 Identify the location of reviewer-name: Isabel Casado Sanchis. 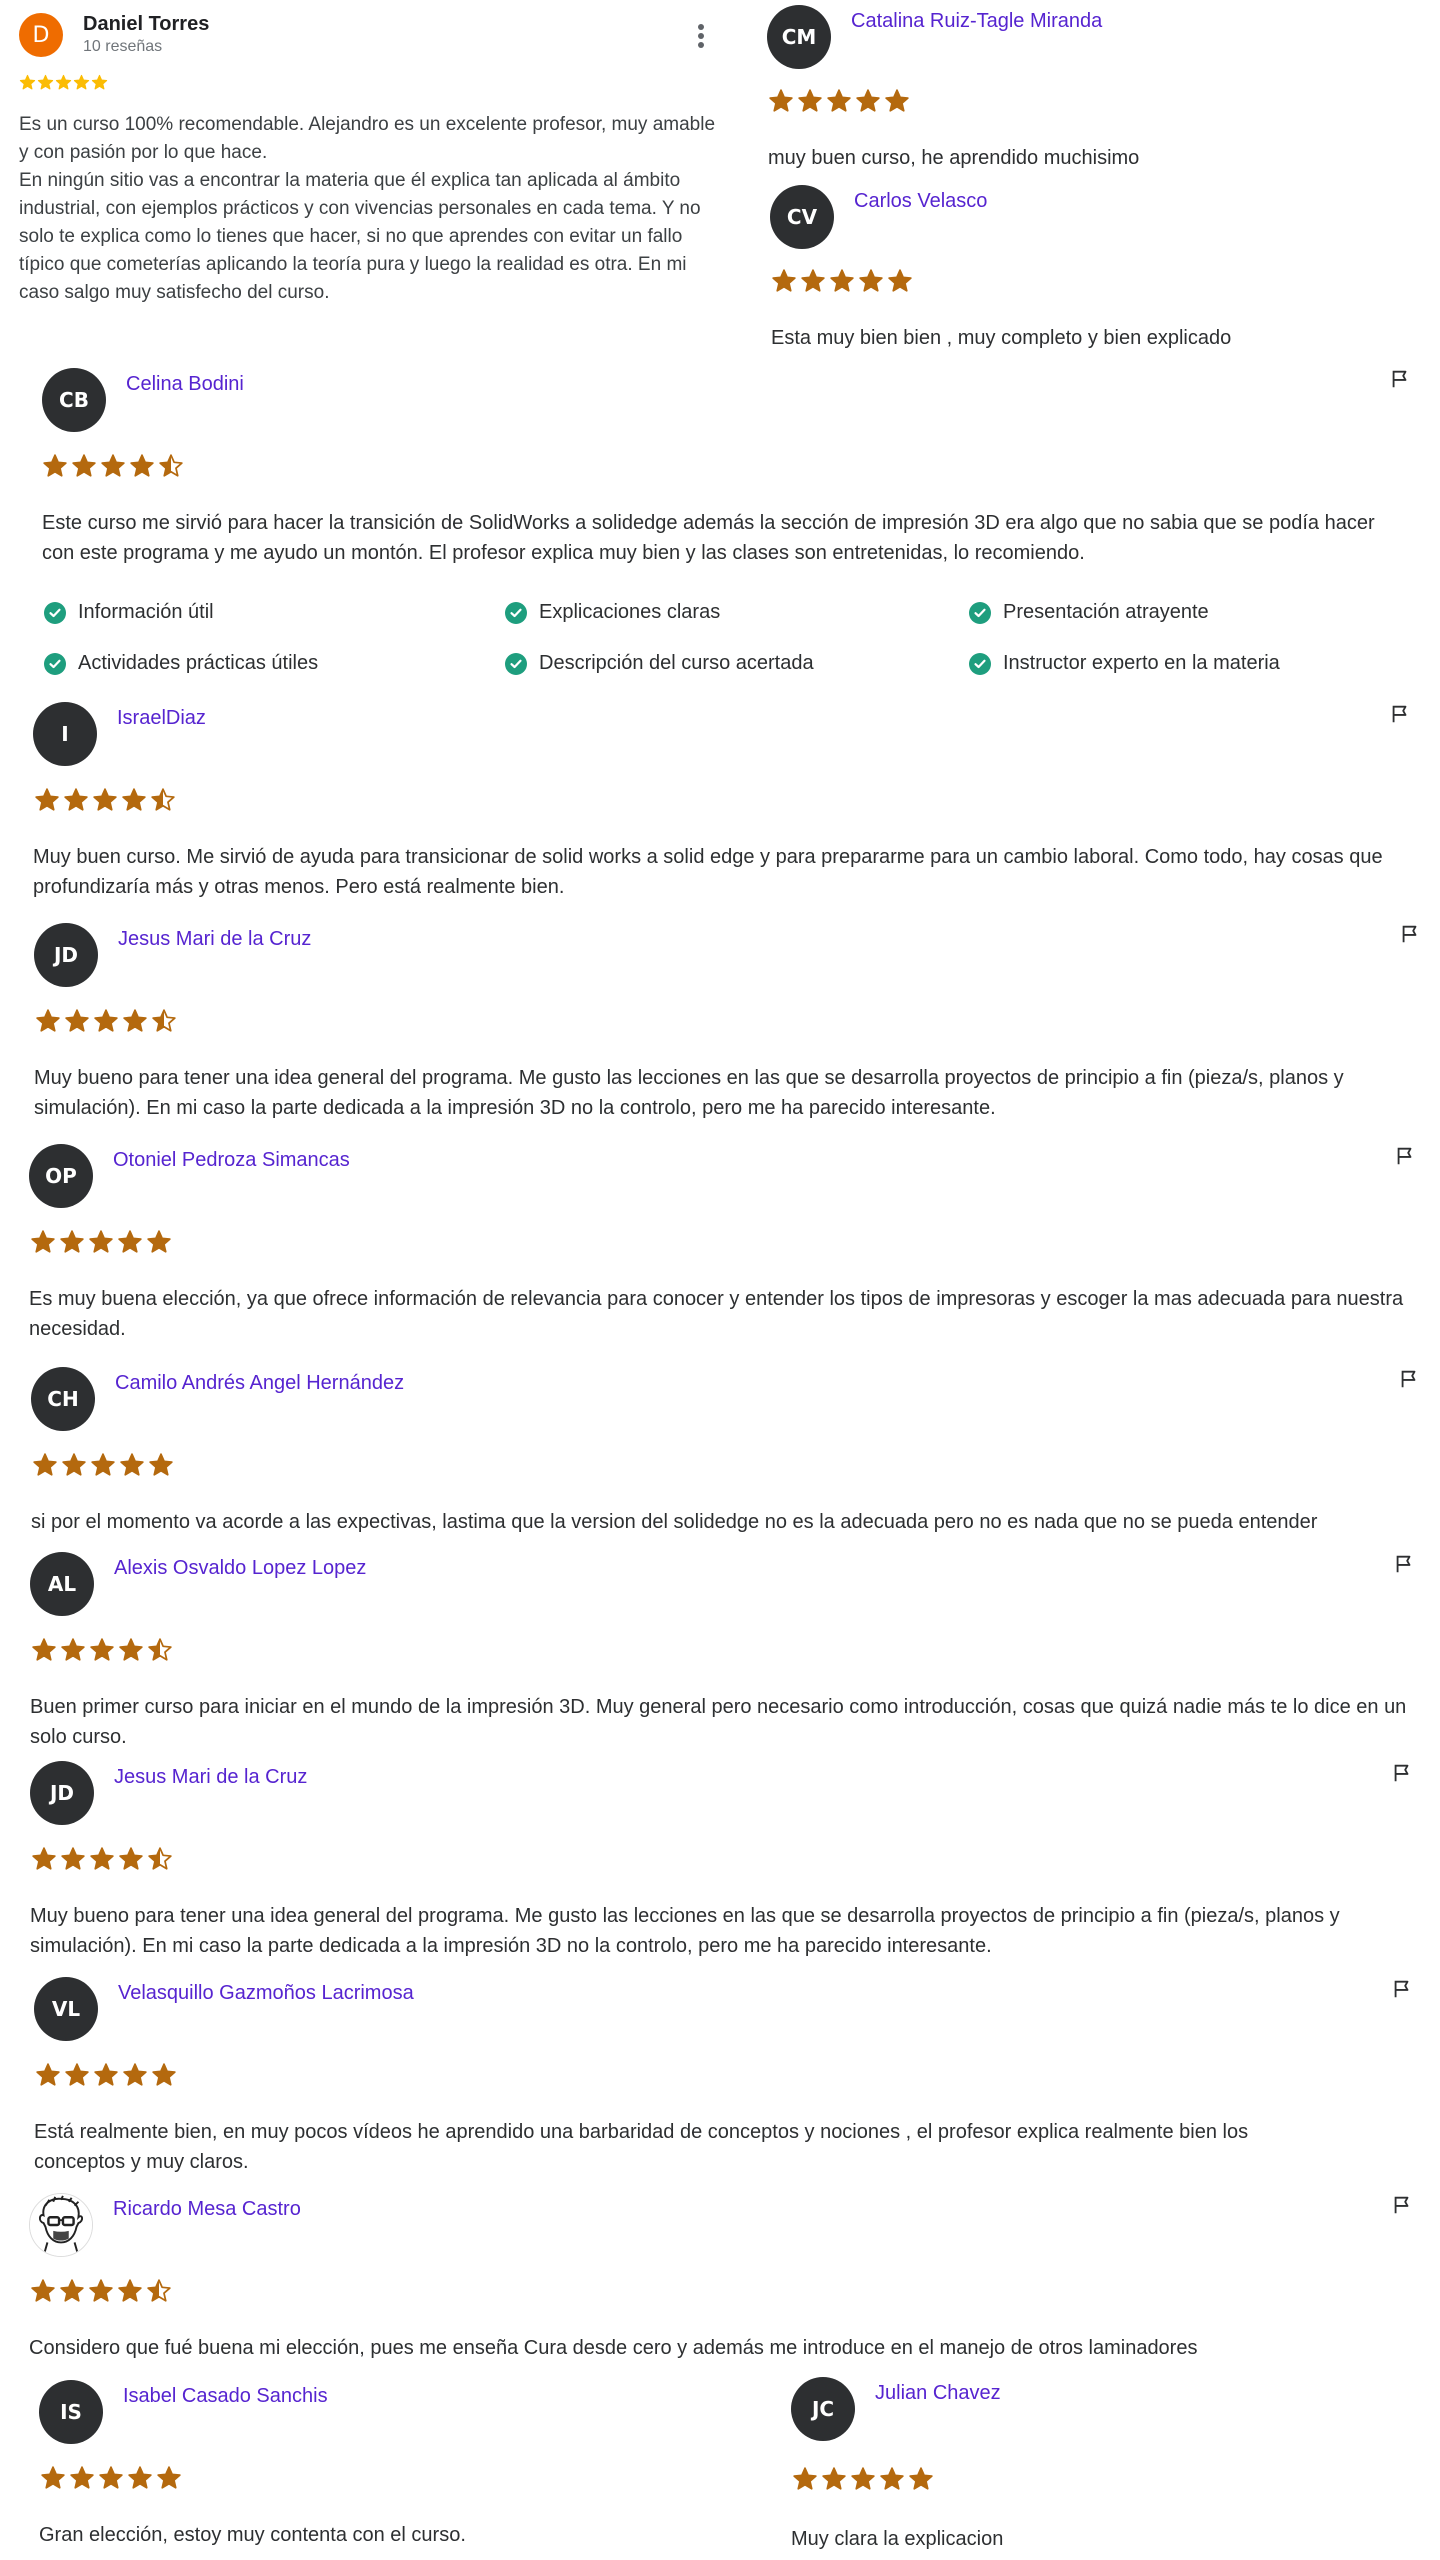
(225, 2396).